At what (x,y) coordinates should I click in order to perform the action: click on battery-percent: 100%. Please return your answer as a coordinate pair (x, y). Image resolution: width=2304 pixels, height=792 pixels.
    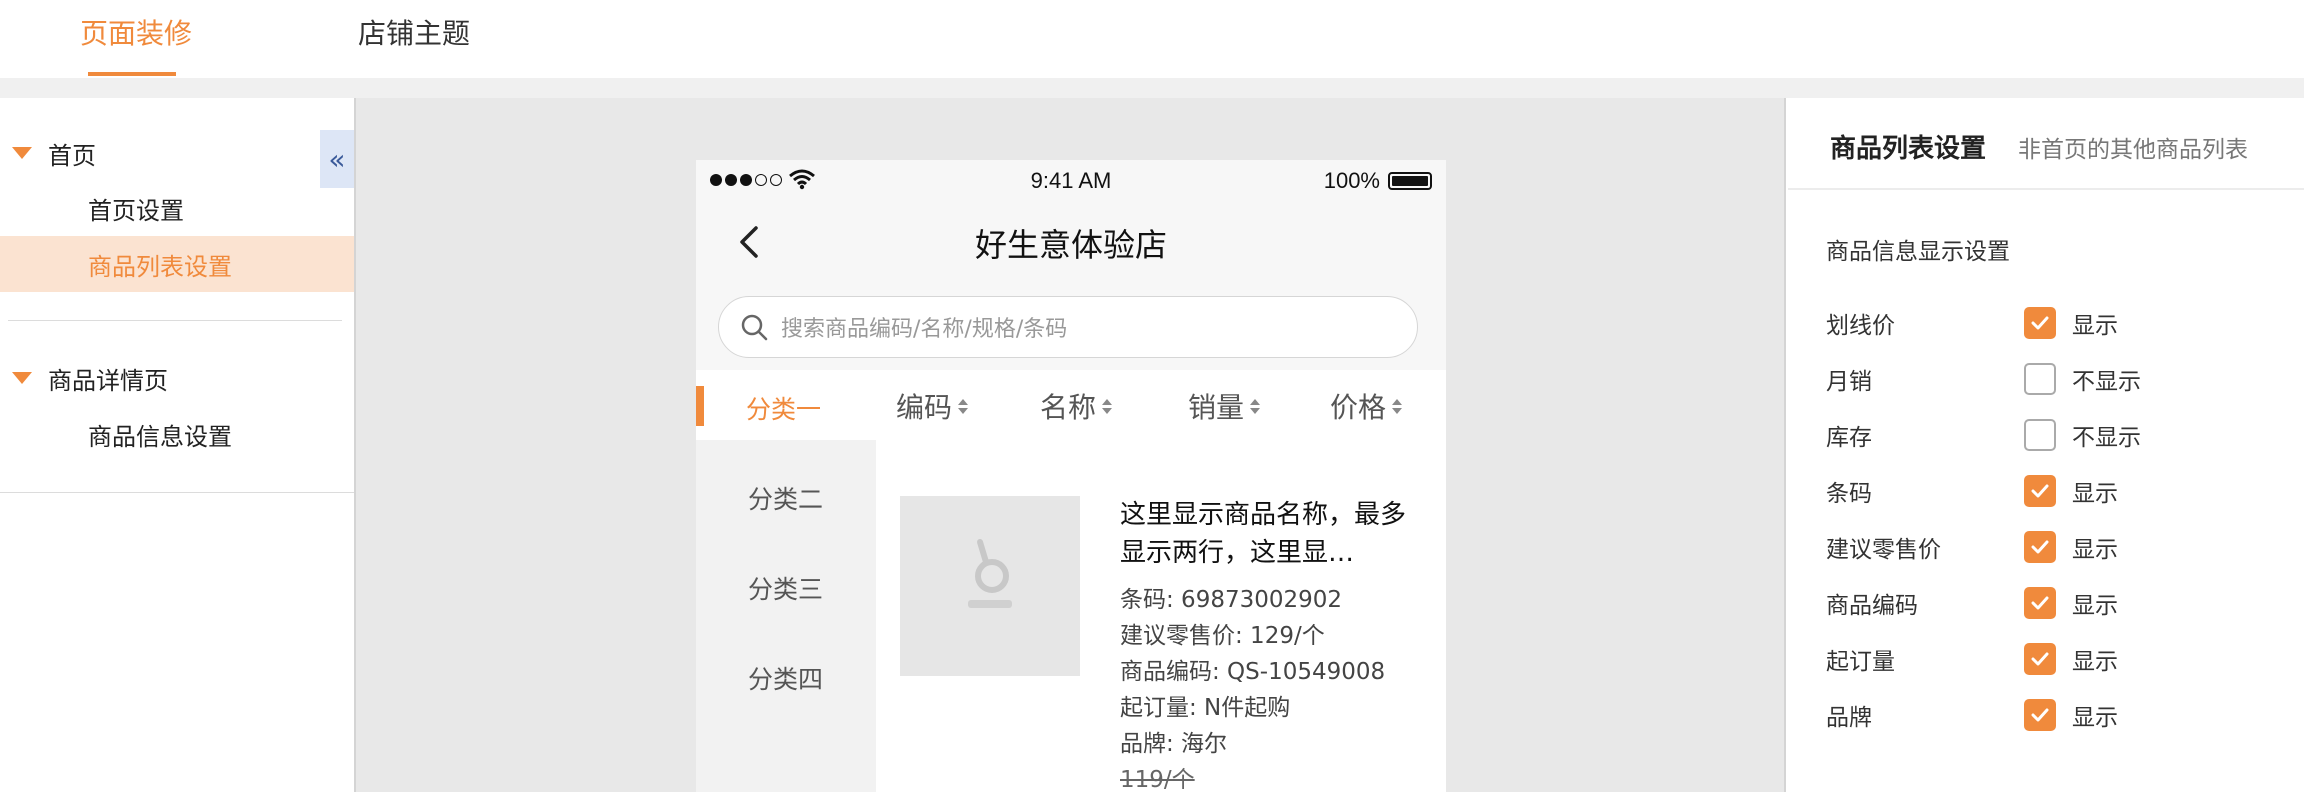
    Looking at the image, I should click on (1351, 180).